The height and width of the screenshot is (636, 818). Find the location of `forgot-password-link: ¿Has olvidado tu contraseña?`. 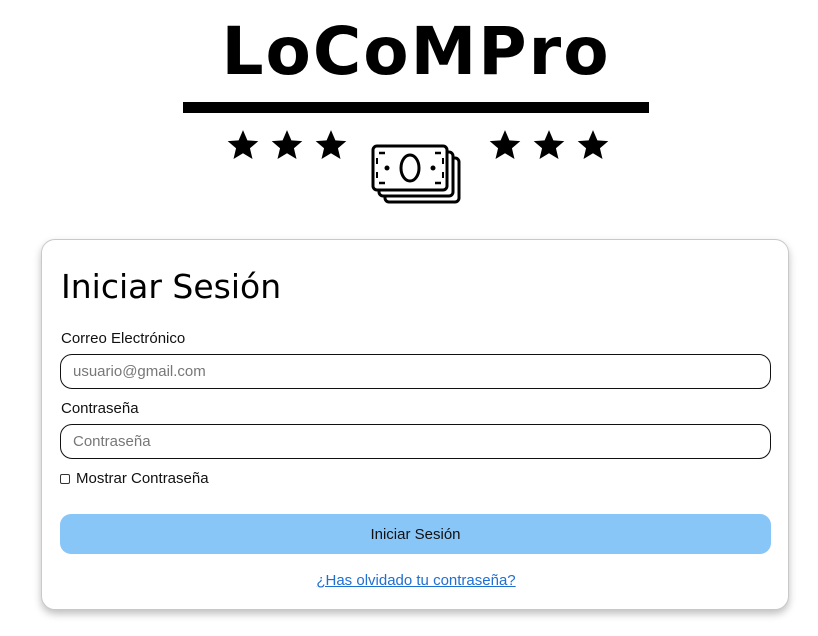

forgot-password-link: ¿Has olvidado tu contraseña? is located at coordinates (415, 580).